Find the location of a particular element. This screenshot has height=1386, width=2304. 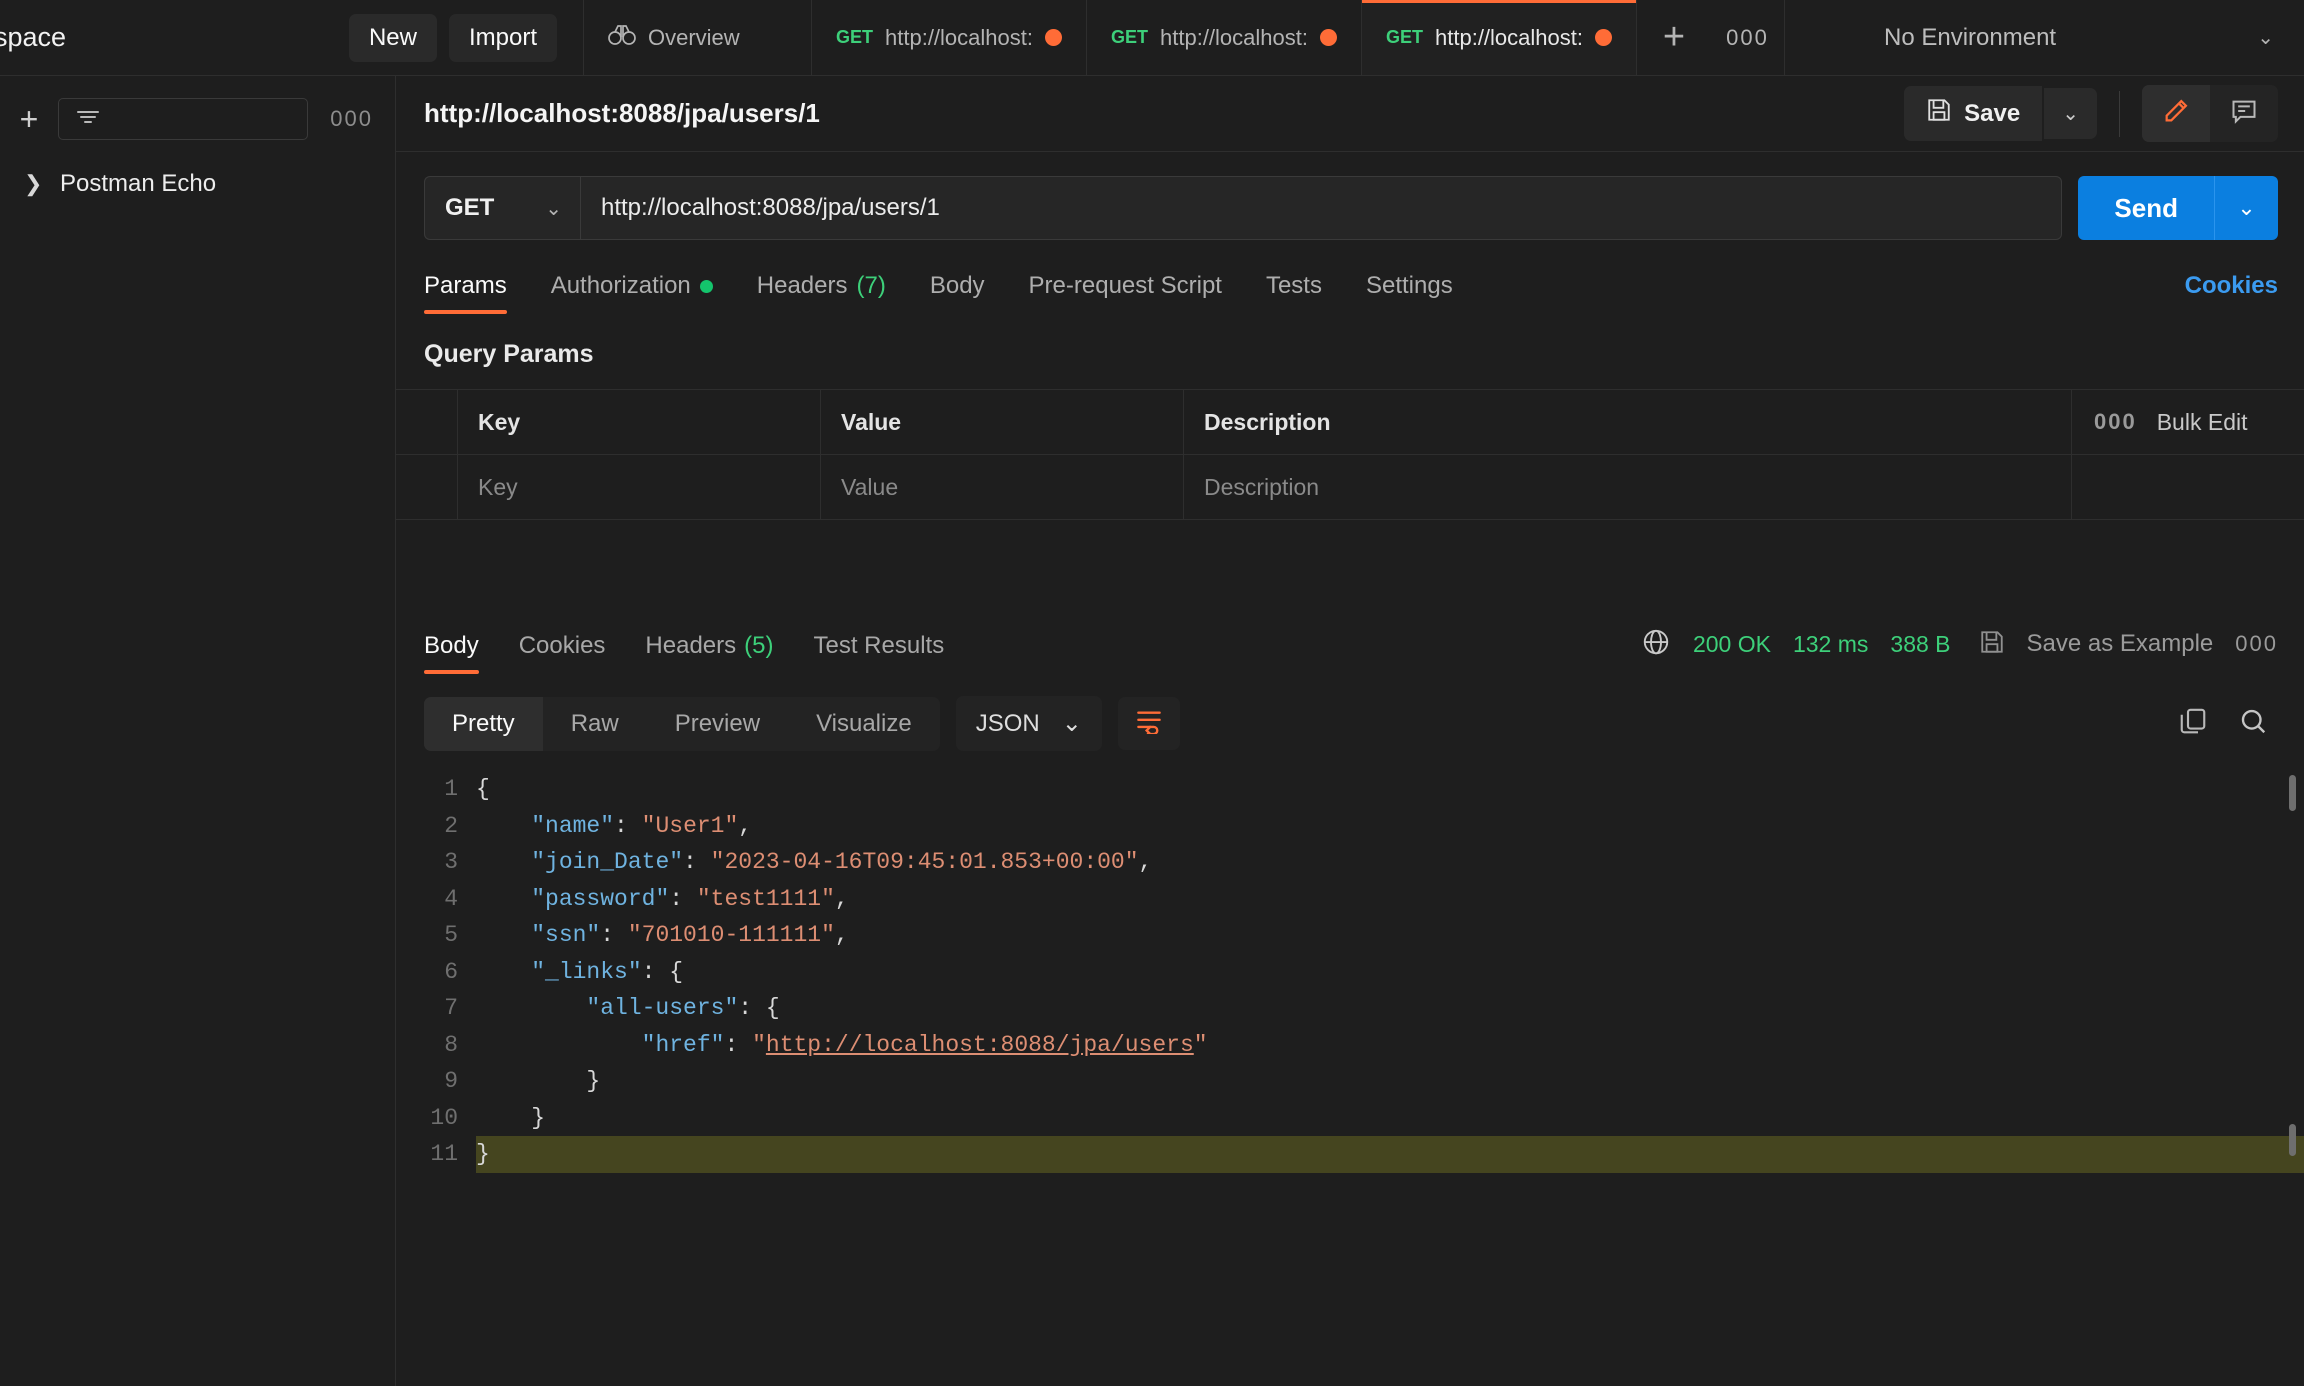

tab-pre-request-script: Pre-request Script is located at coordinates (1125, 288).